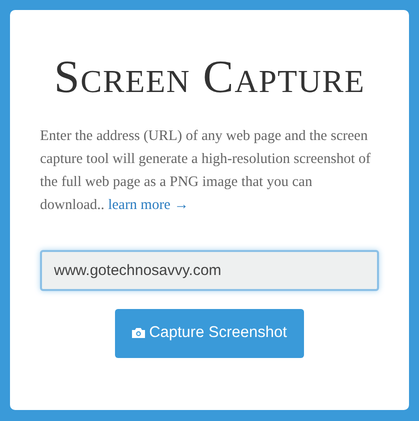 Image resolution: width=419 pixels, height=421 pixels. What do you see at coordinates (209, 333) in the screenshot?
I see `capture-button: Capture Screenshot` at bounding box center [209, 333].